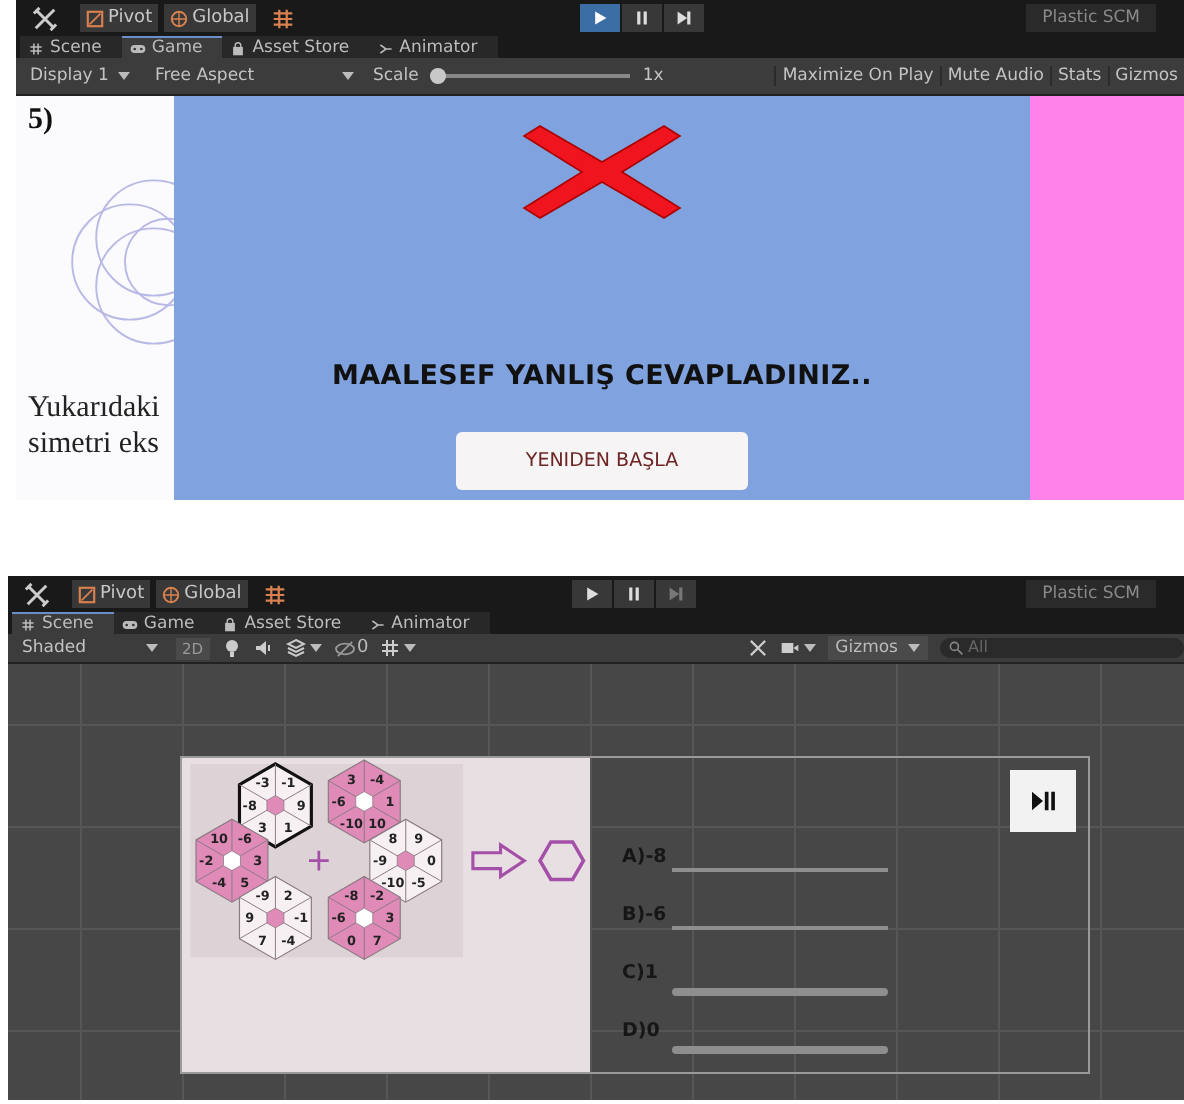 The height and width of the screenshot is (1104, 1184). Describe the element at coordinates (857, 76) in the screenshot. I see `game-view-option: Maximize On Play` at that location.